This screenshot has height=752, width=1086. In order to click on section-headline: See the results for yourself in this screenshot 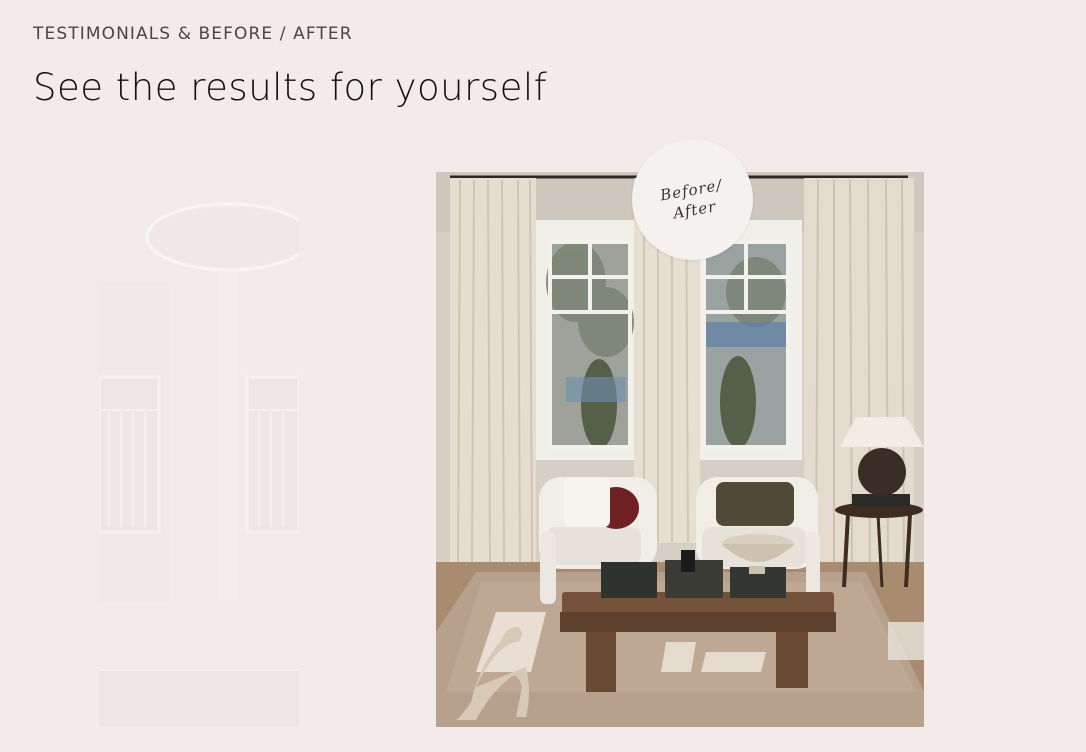, I will do `click(290, 87)`.